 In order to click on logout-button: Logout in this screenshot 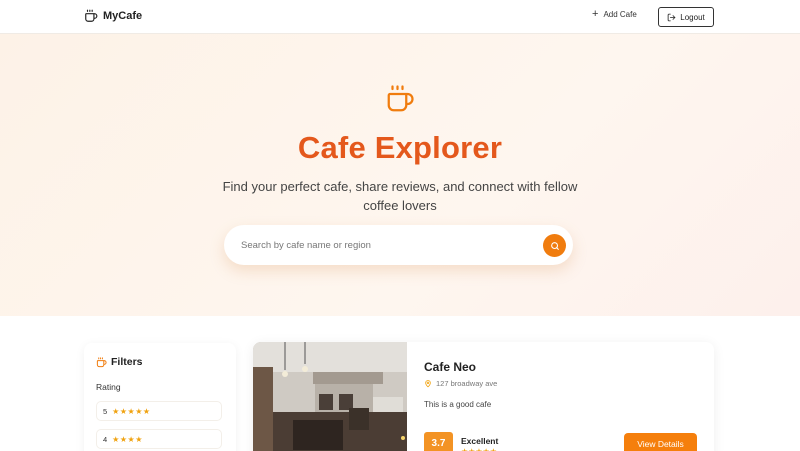, I will do `click(686, 17)`.